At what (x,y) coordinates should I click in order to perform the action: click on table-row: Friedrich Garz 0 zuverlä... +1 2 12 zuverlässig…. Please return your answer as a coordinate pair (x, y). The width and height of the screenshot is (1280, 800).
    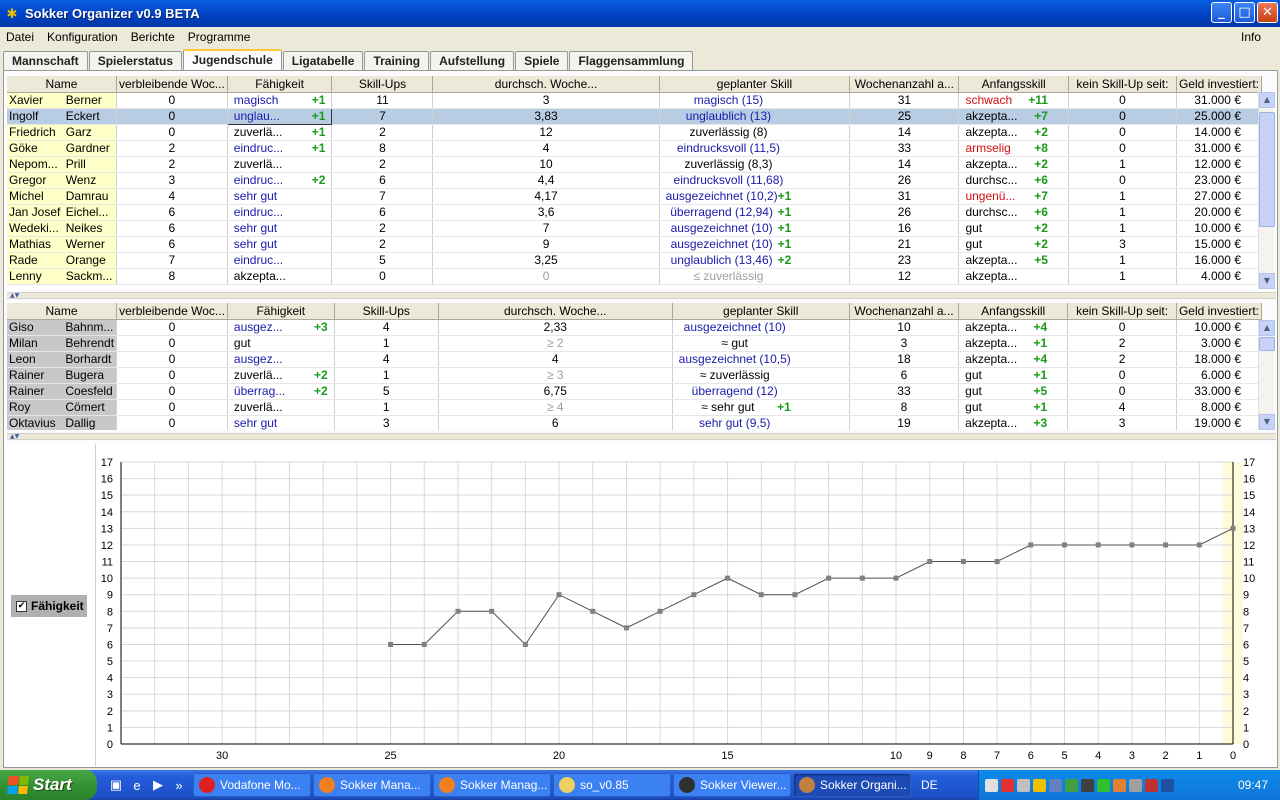
    Looking at the image, I should click on (634, 132).